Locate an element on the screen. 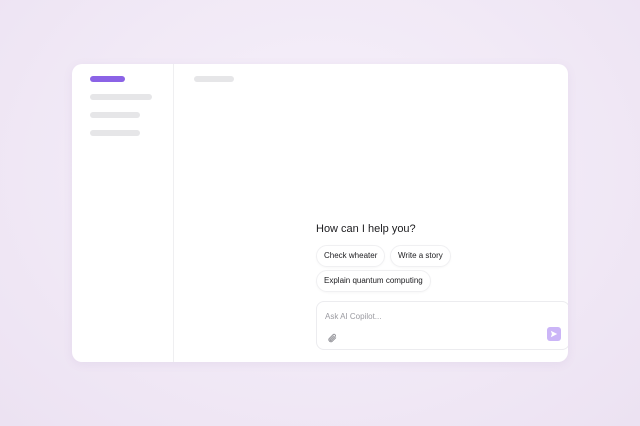  sidebar is located at coordinates (123, 213).